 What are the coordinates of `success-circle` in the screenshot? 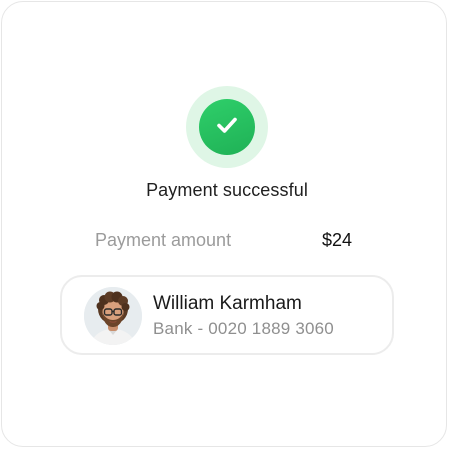 It's located at (227, 127).